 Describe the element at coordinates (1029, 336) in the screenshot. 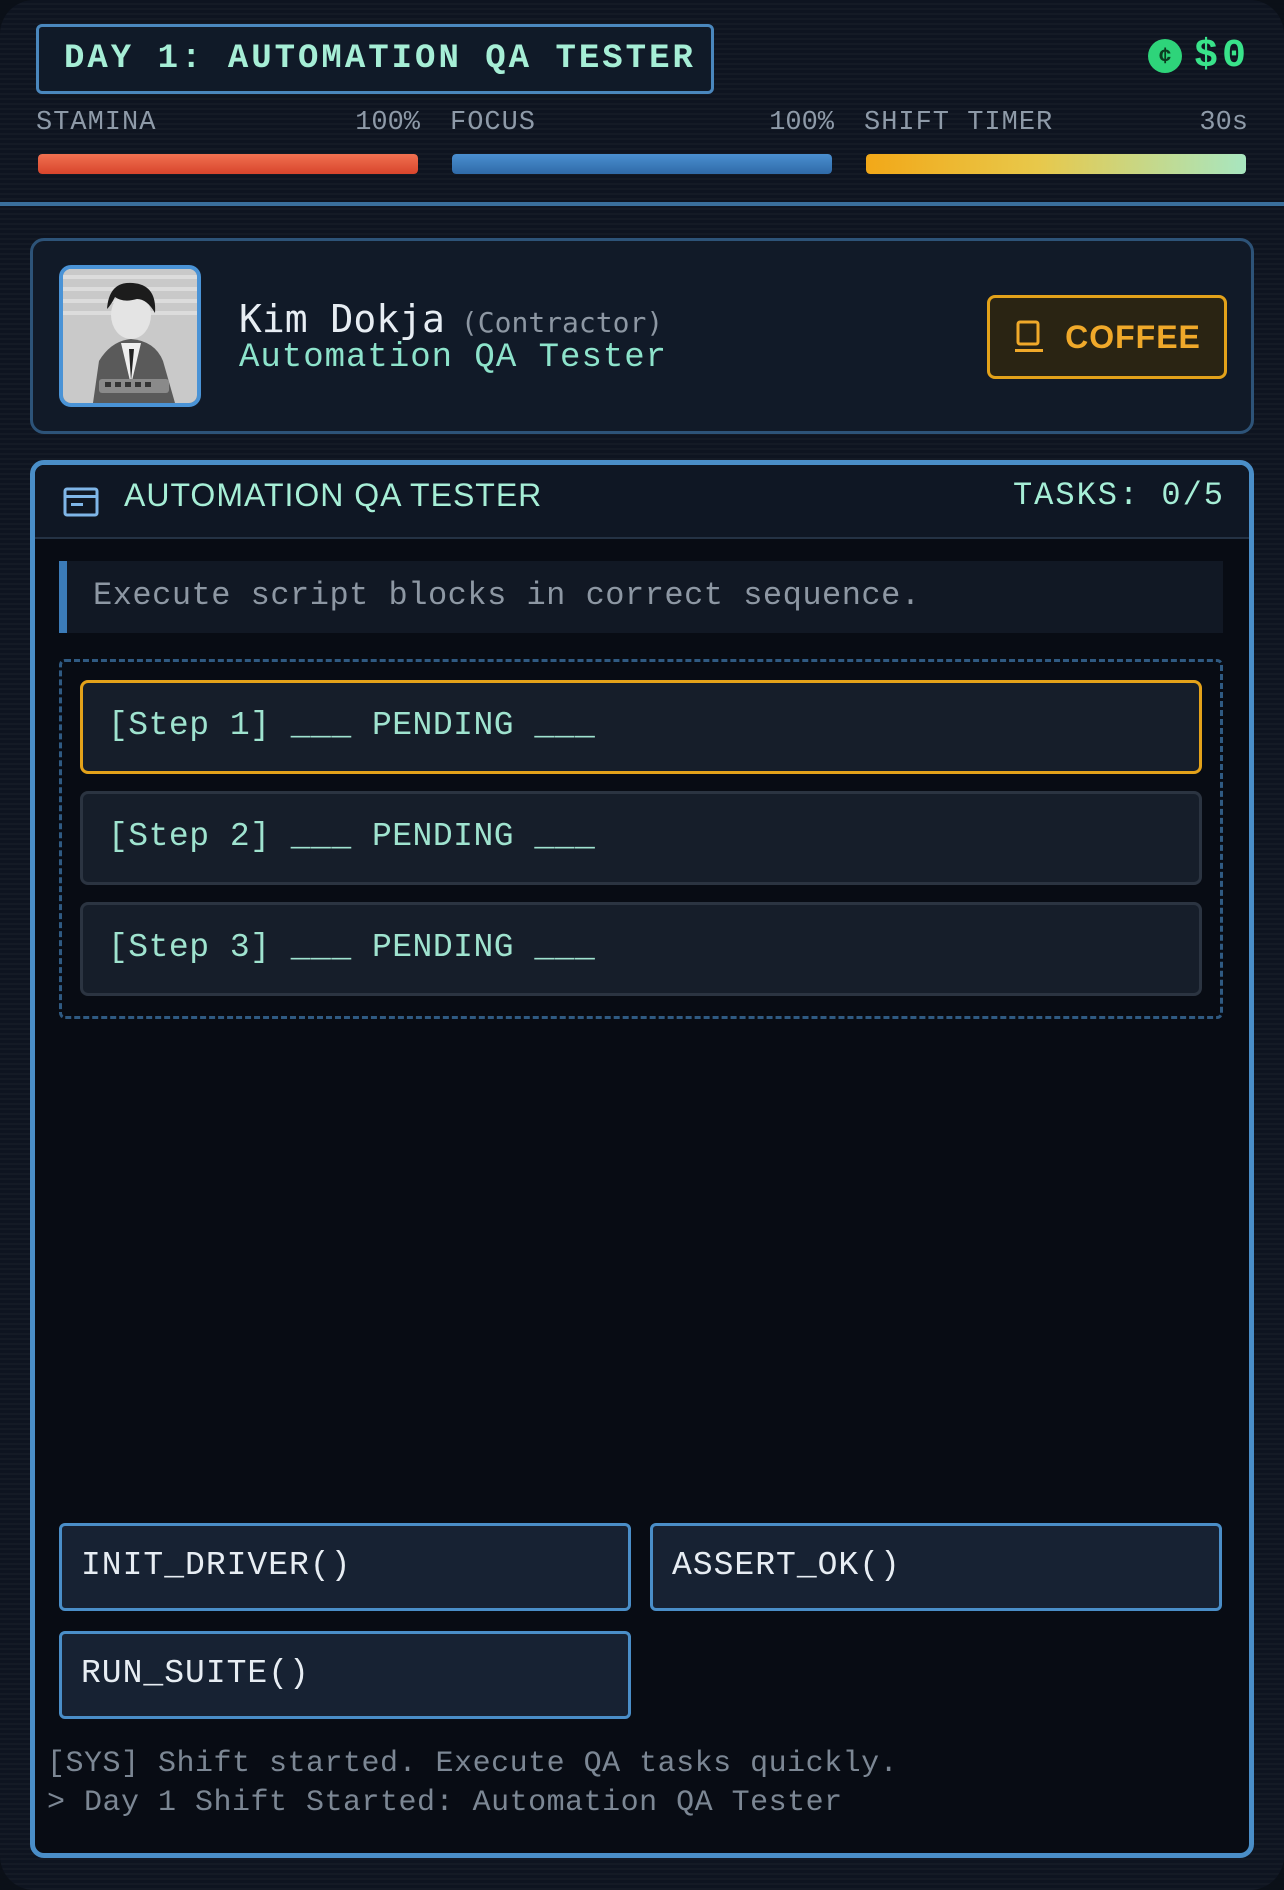

I see `coffee-cup-icon` at that location.